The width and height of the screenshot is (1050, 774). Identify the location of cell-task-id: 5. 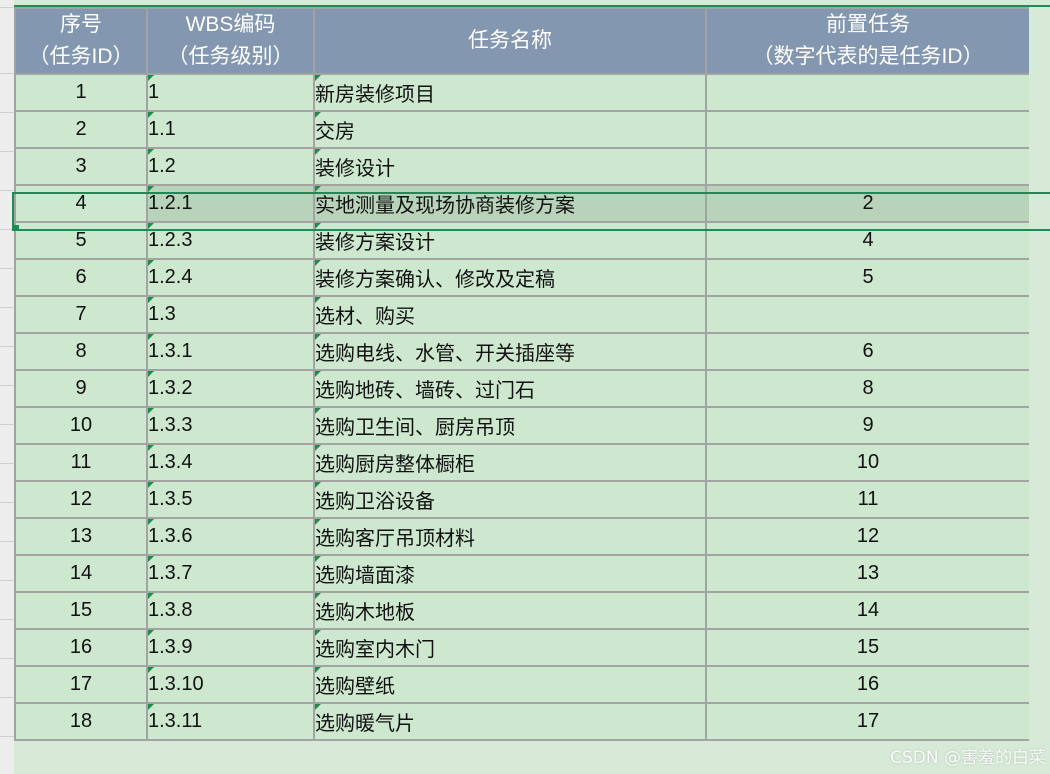
(81, 240).